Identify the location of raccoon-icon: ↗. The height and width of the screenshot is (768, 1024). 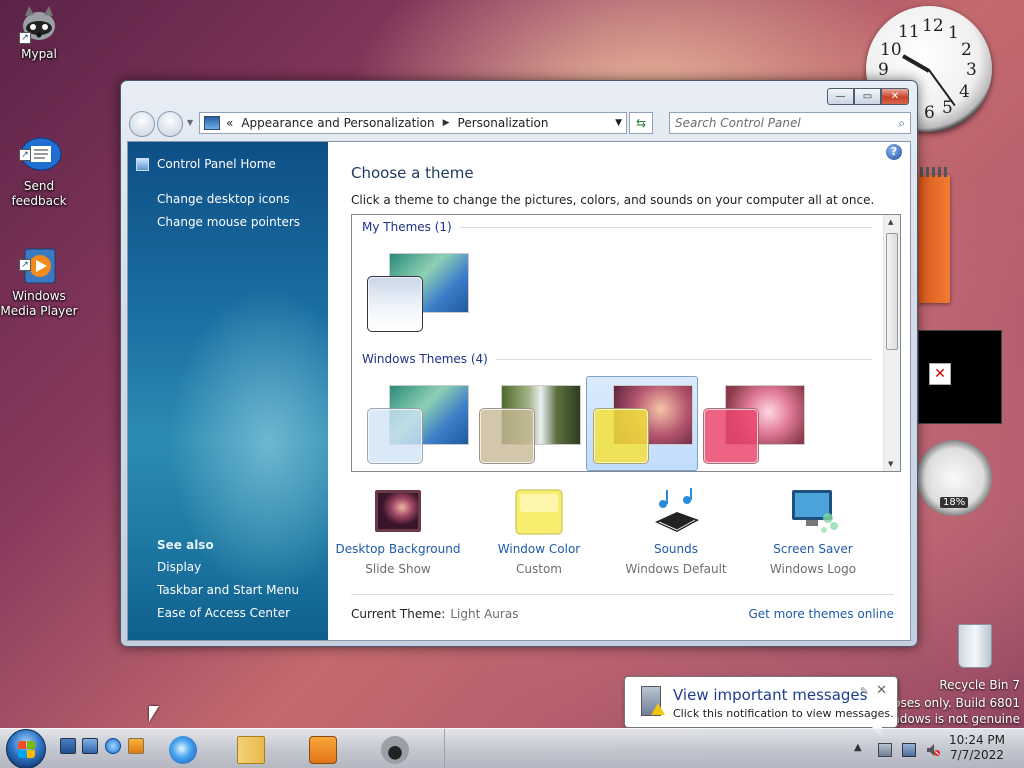
(39, 24).